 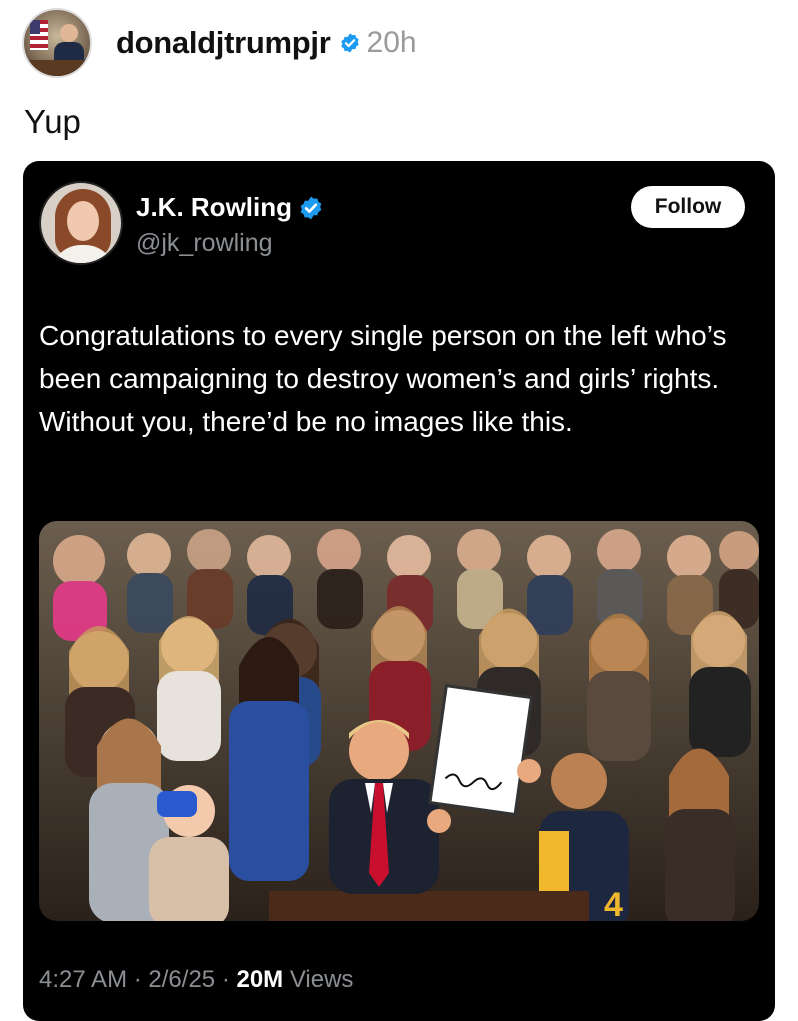 I want to click on embed-author-name: J.K. Rowling, so click(x=230, y=207).